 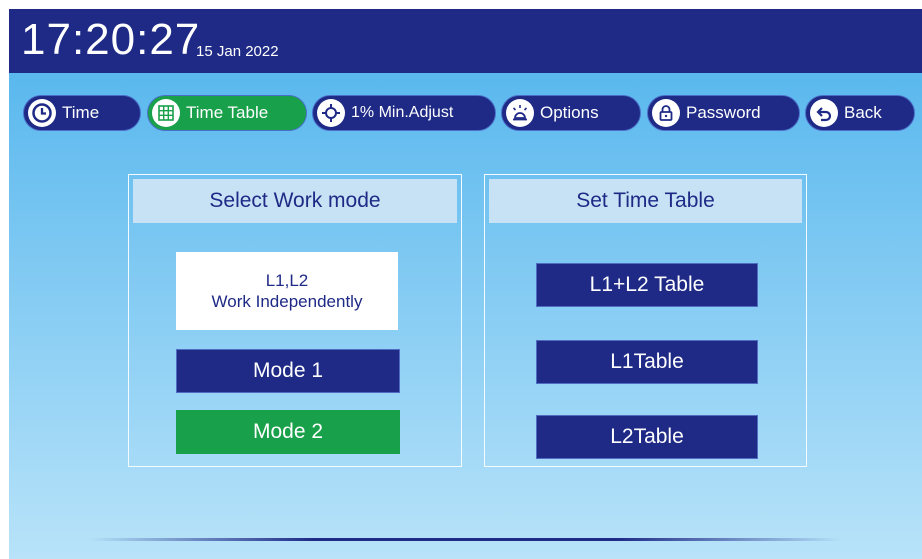 I want to click on back-arrow-icon, so click(x=824, y=113).